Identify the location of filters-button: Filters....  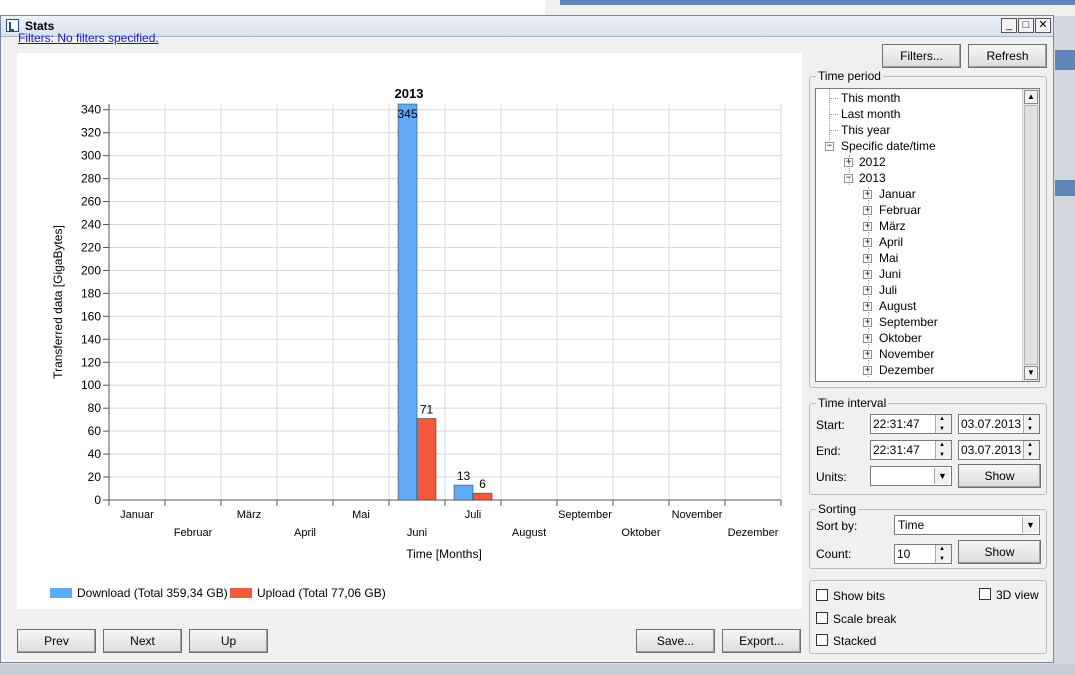
(921, 56).